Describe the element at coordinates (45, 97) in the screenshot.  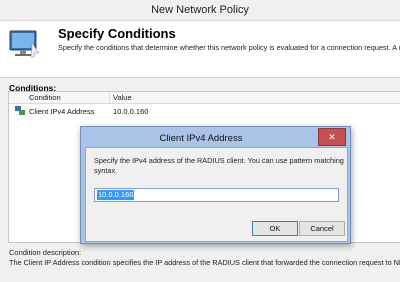
I see `column-header-condition: Condition` at that location.